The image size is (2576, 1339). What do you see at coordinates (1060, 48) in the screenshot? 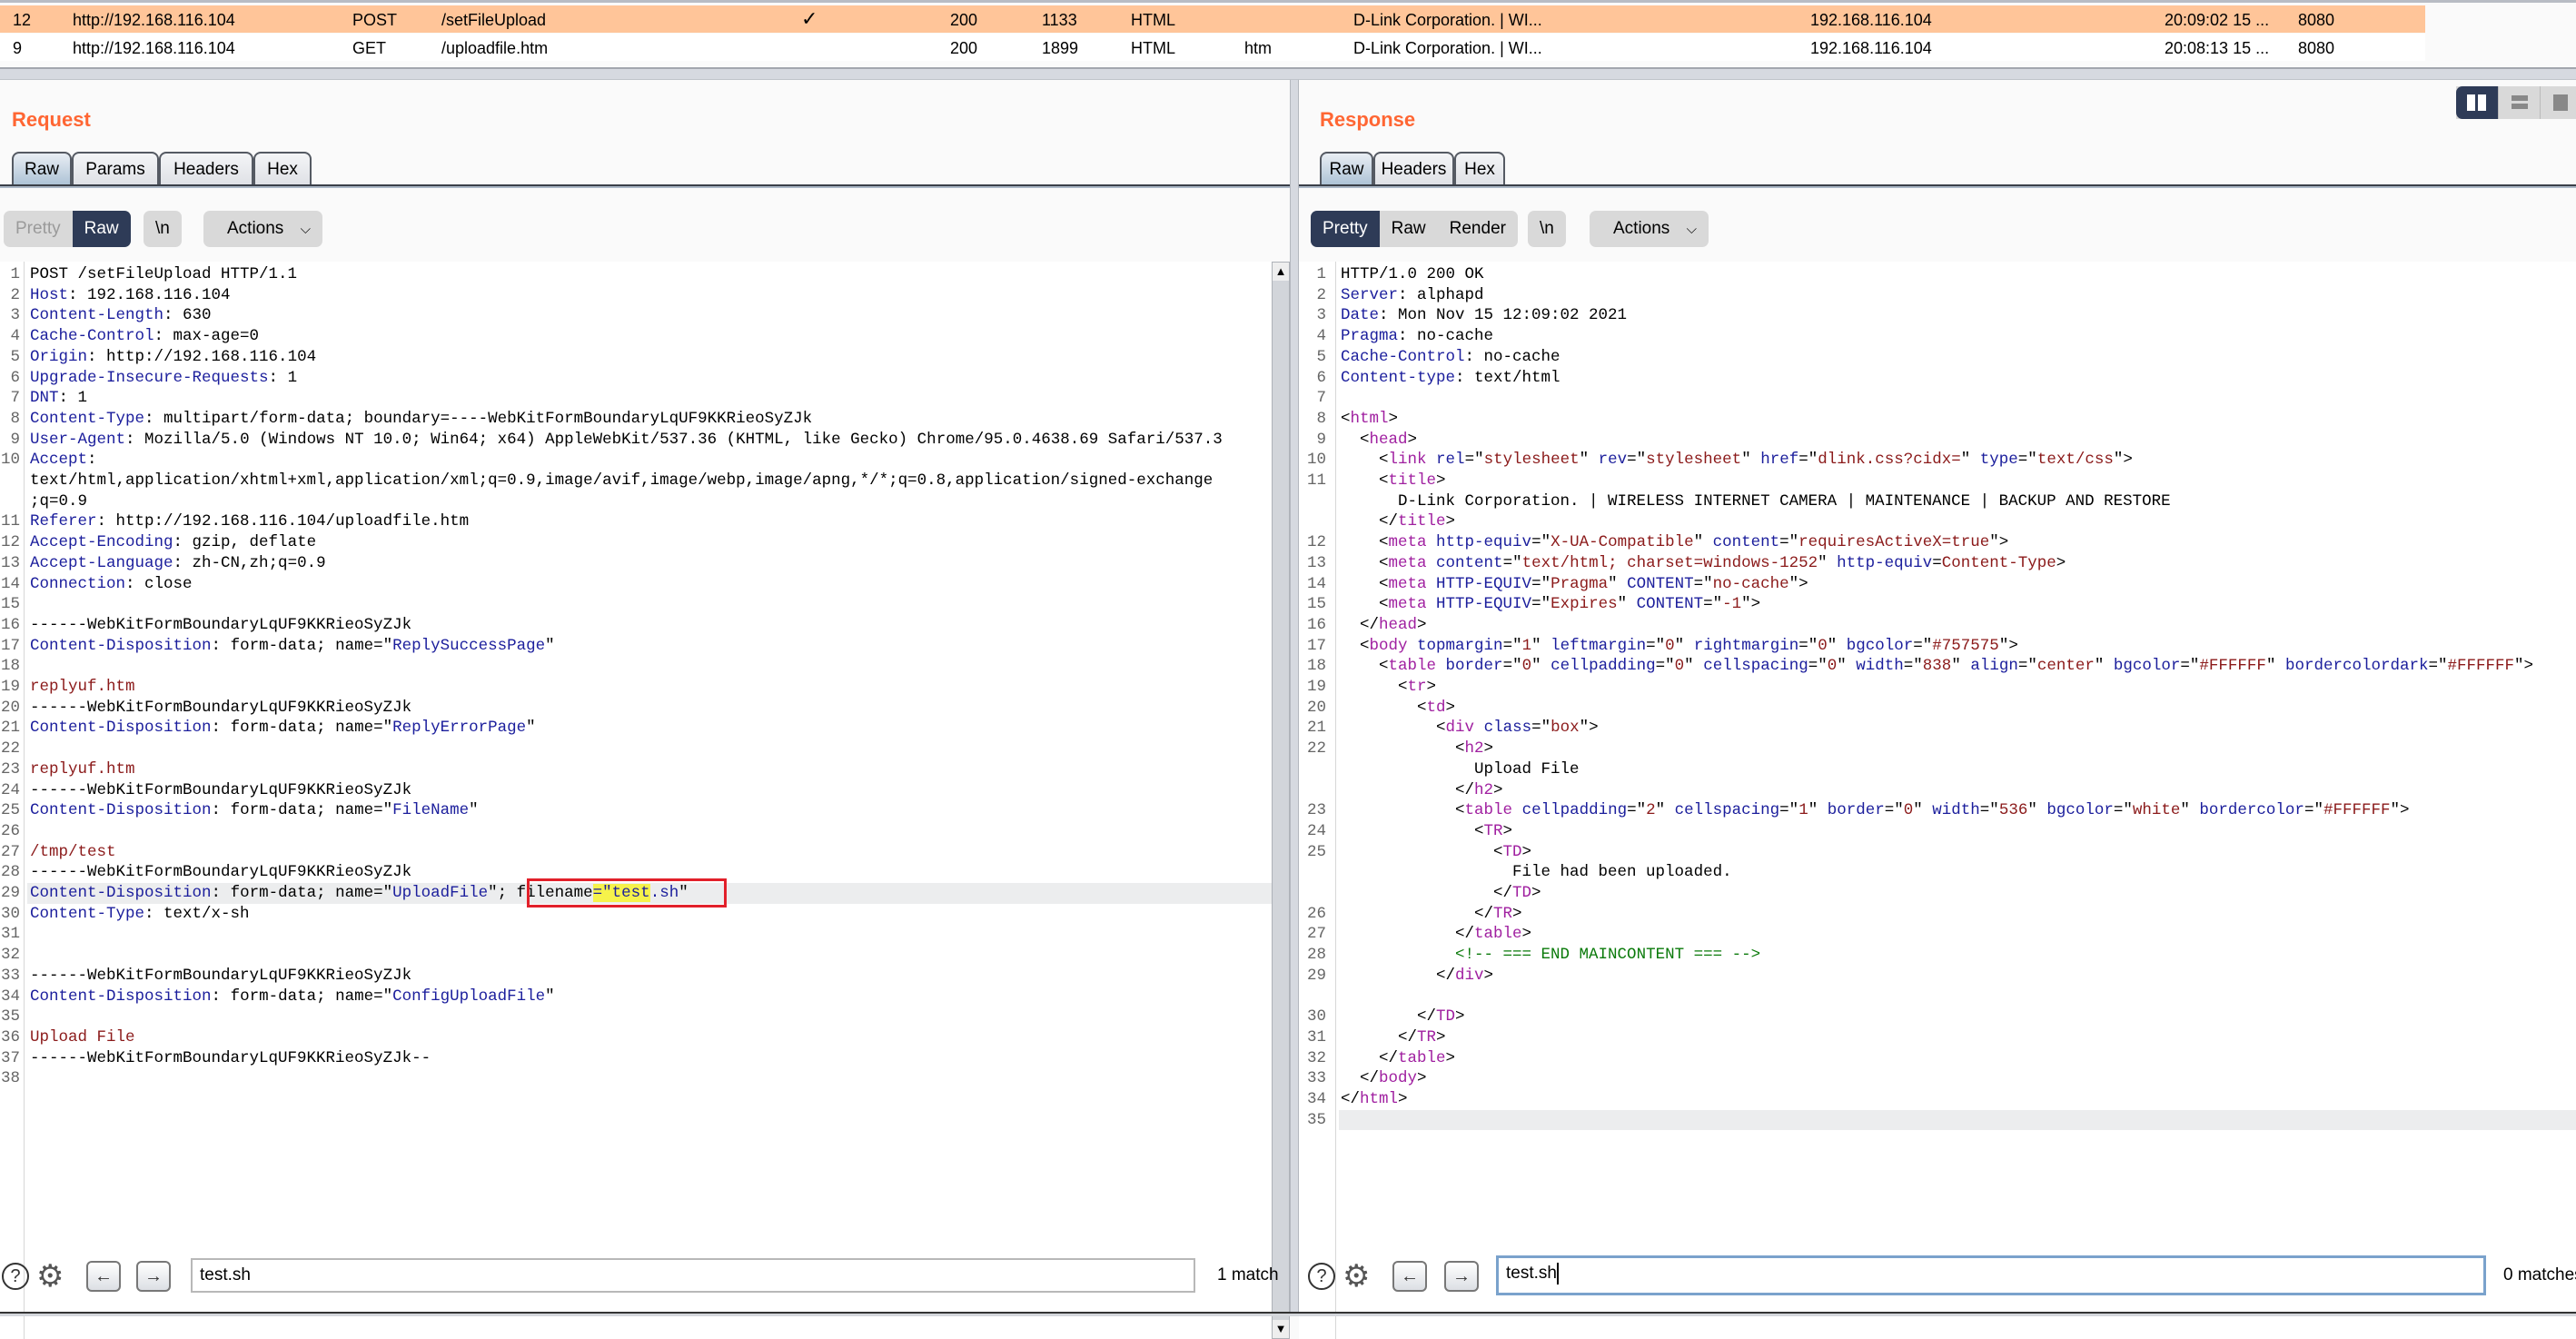
I see `history-cell-length: 1899` at bounding box center [1060, 48].